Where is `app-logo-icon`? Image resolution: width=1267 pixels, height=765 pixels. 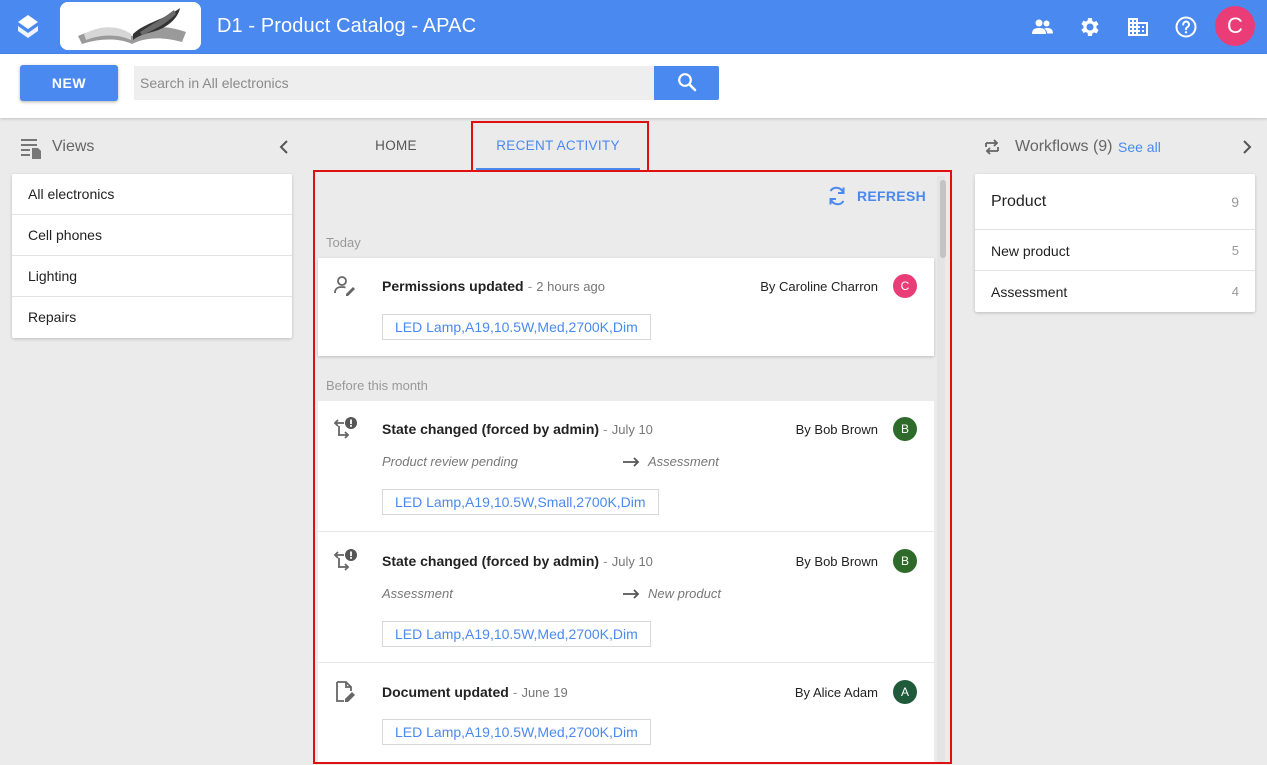 app-logo-icon is located at coordinates (28, 27).